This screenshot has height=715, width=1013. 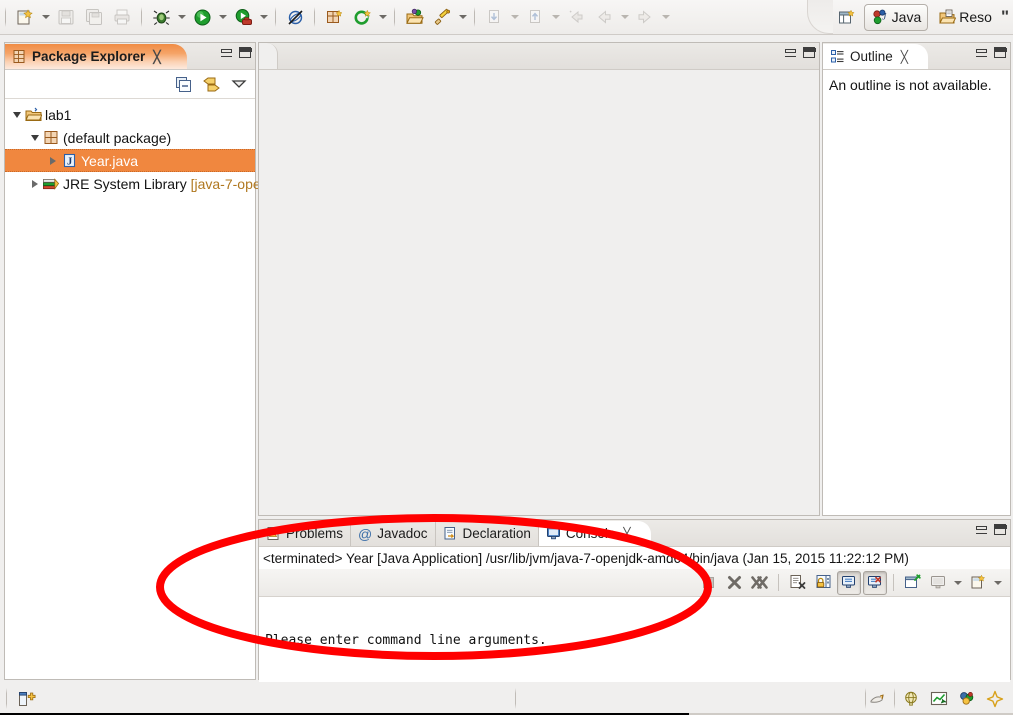 What do you see at coordinates (819, 17) in the screenshot?
I see `perspective-bar-curve` at bounding box center [819, 17].